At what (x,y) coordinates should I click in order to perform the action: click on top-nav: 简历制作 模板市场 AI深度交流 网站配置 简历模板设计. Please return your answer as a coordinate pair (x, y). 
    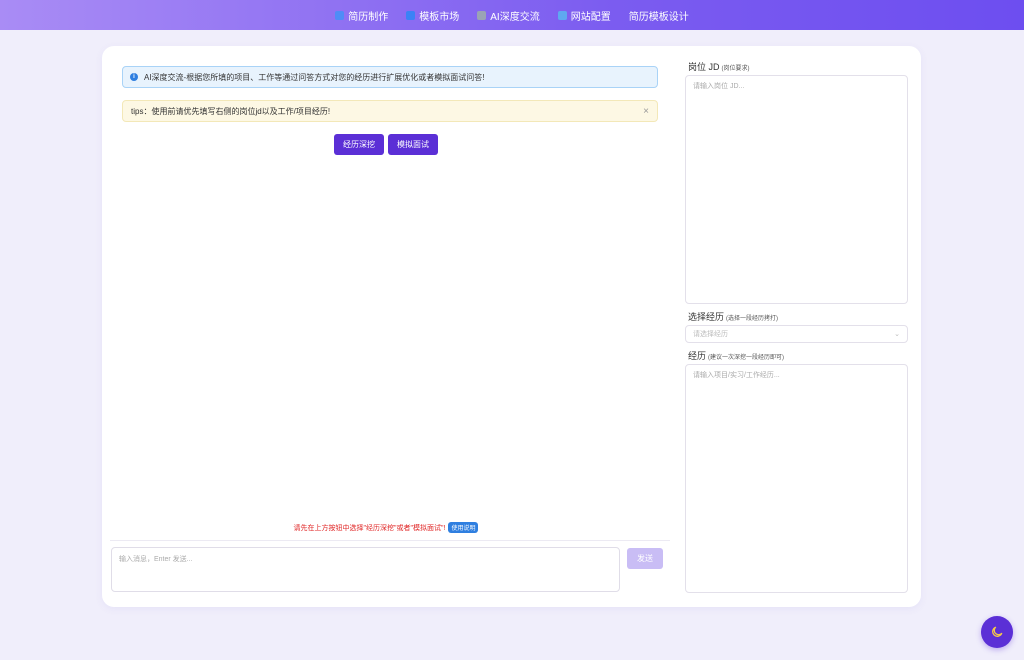
    Looking at the image, I should click on (512, 15).